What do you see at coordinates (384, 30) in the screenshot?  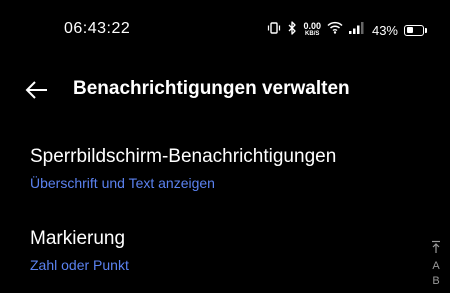 I see `battery-percent: 43%` at bounding box center [384, 30].